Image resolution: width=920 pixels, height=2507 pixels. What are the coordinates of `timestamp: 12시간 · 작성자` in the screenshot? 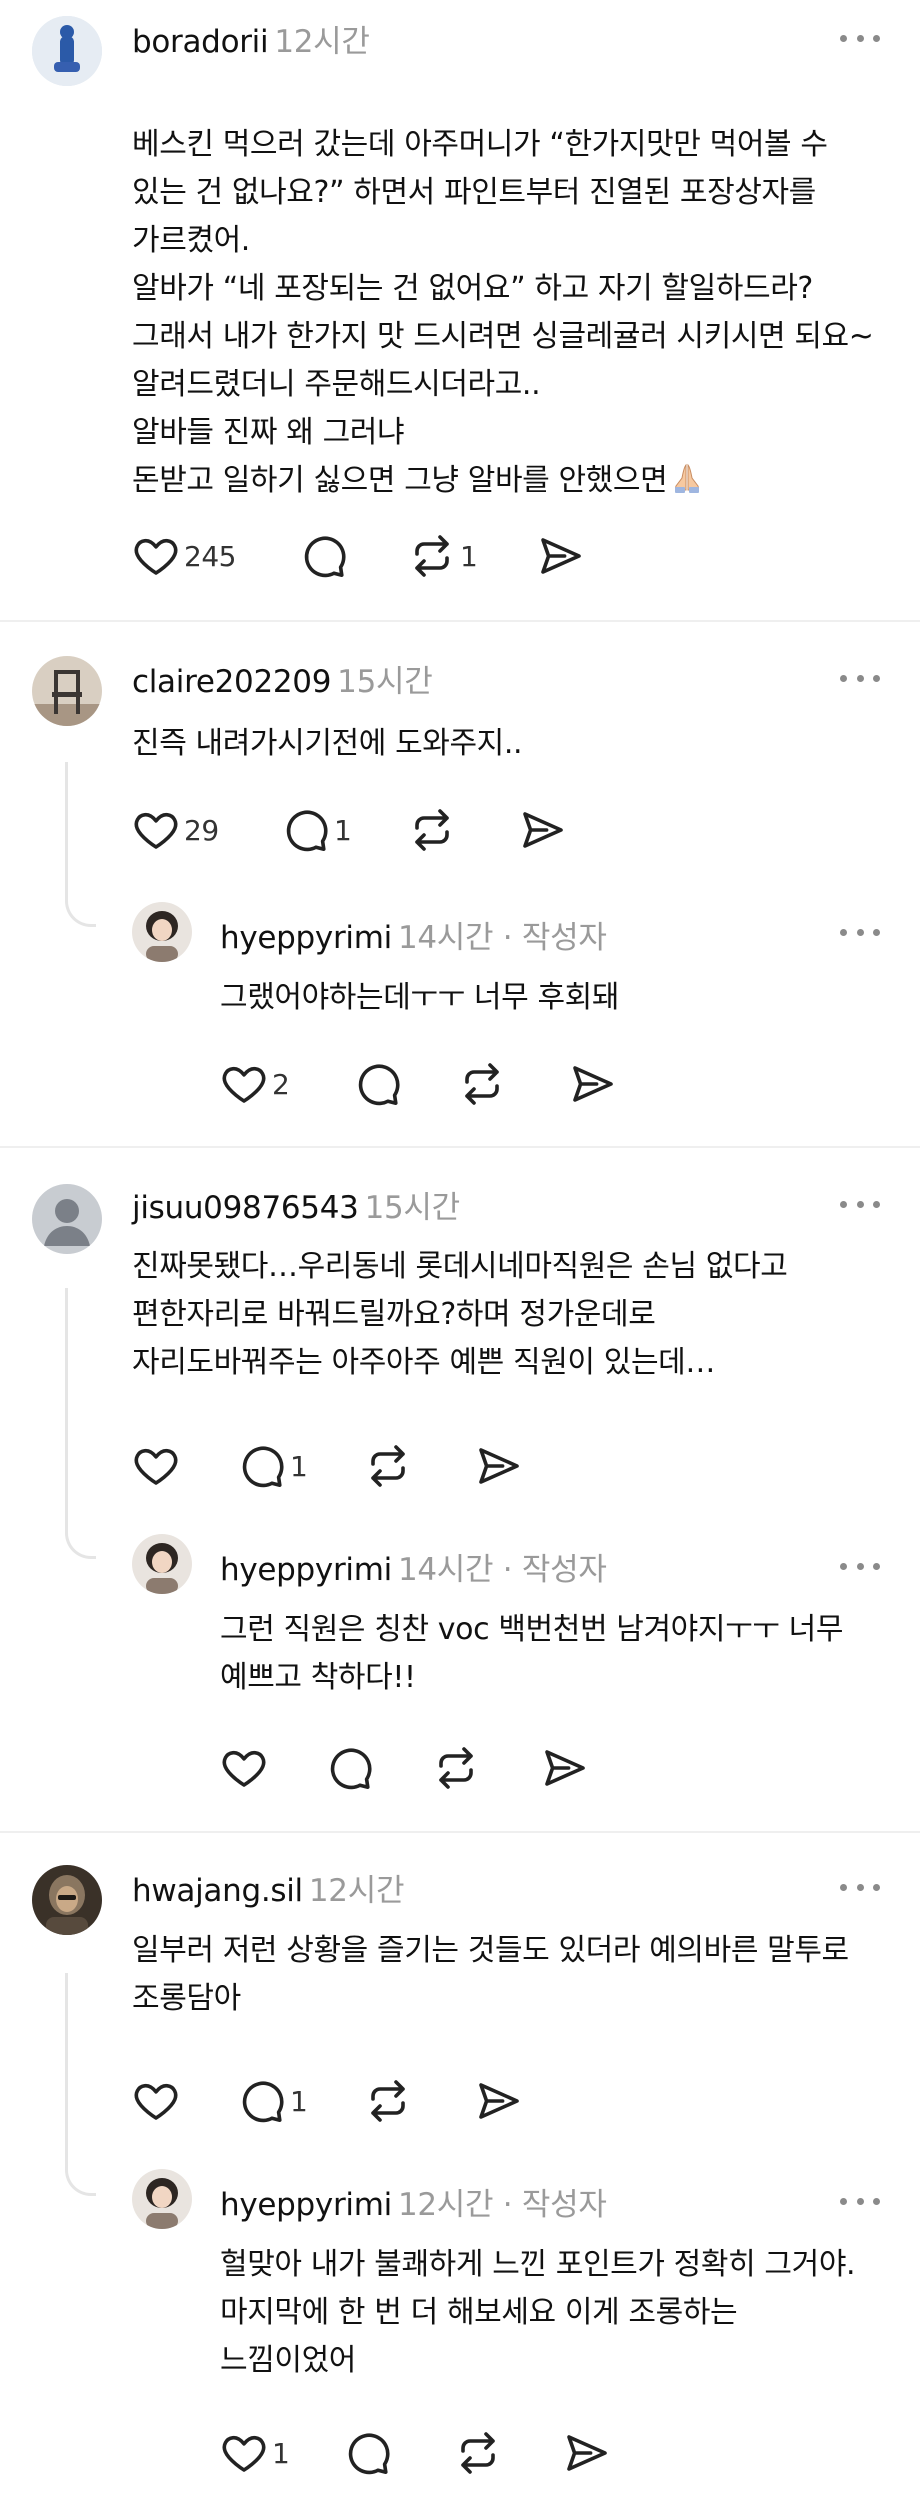 It's located at (502, 2205).